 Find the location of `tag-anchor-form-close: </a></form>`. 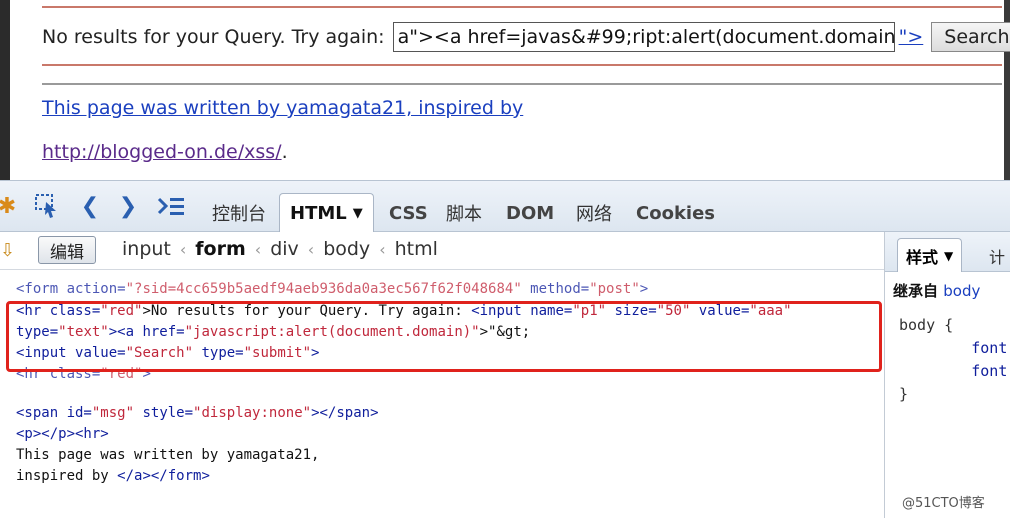

tag-anchor-form-close: </a></form> is located at coordinates (163, 476).